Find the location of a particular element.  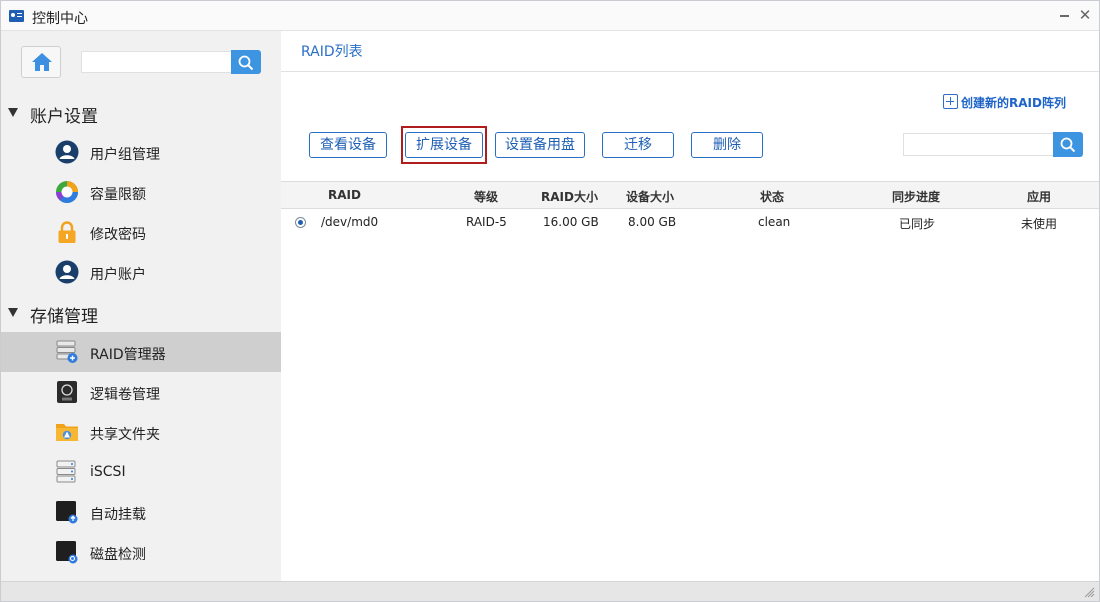

column-header: RAID is located at coordinates (344, 195).